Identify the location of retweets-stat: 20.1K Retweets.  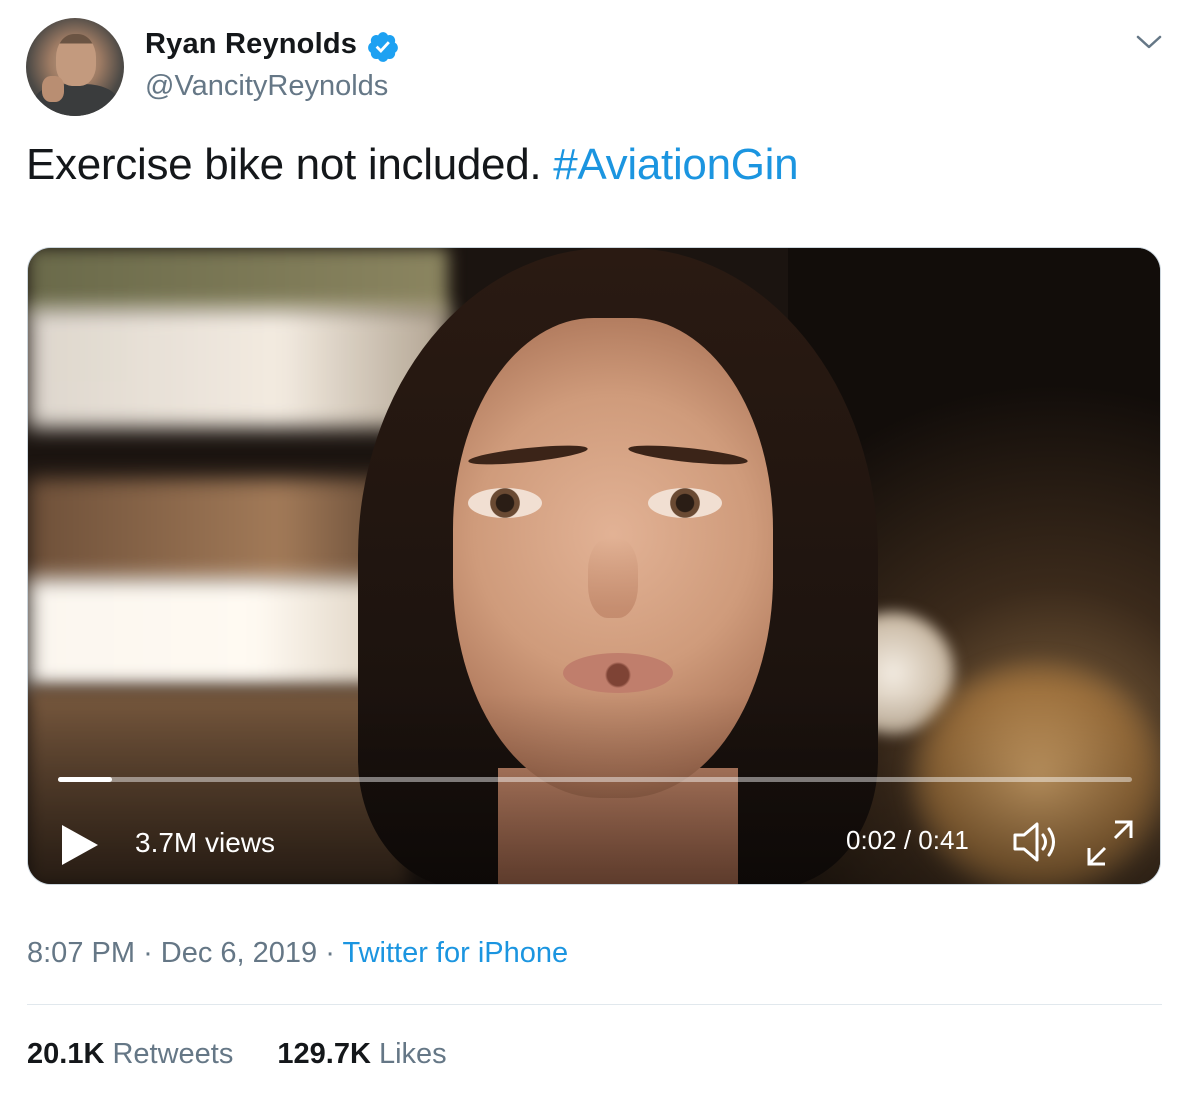
(134, 1054).